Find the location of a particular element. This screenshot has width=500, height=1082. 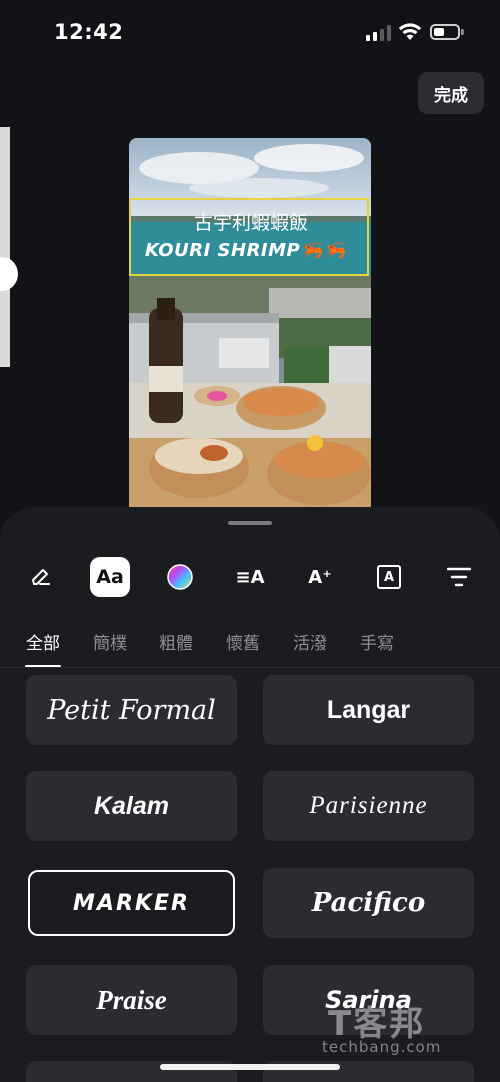

tool-filter is located at coordinates (459, 577).